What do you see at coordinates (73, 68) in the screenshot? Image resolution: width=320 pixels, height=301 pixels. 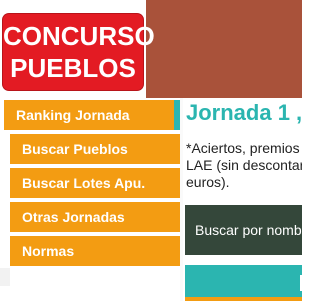 I see `logo-line-2: PUEBLOS` at bounding box center [73, 68].